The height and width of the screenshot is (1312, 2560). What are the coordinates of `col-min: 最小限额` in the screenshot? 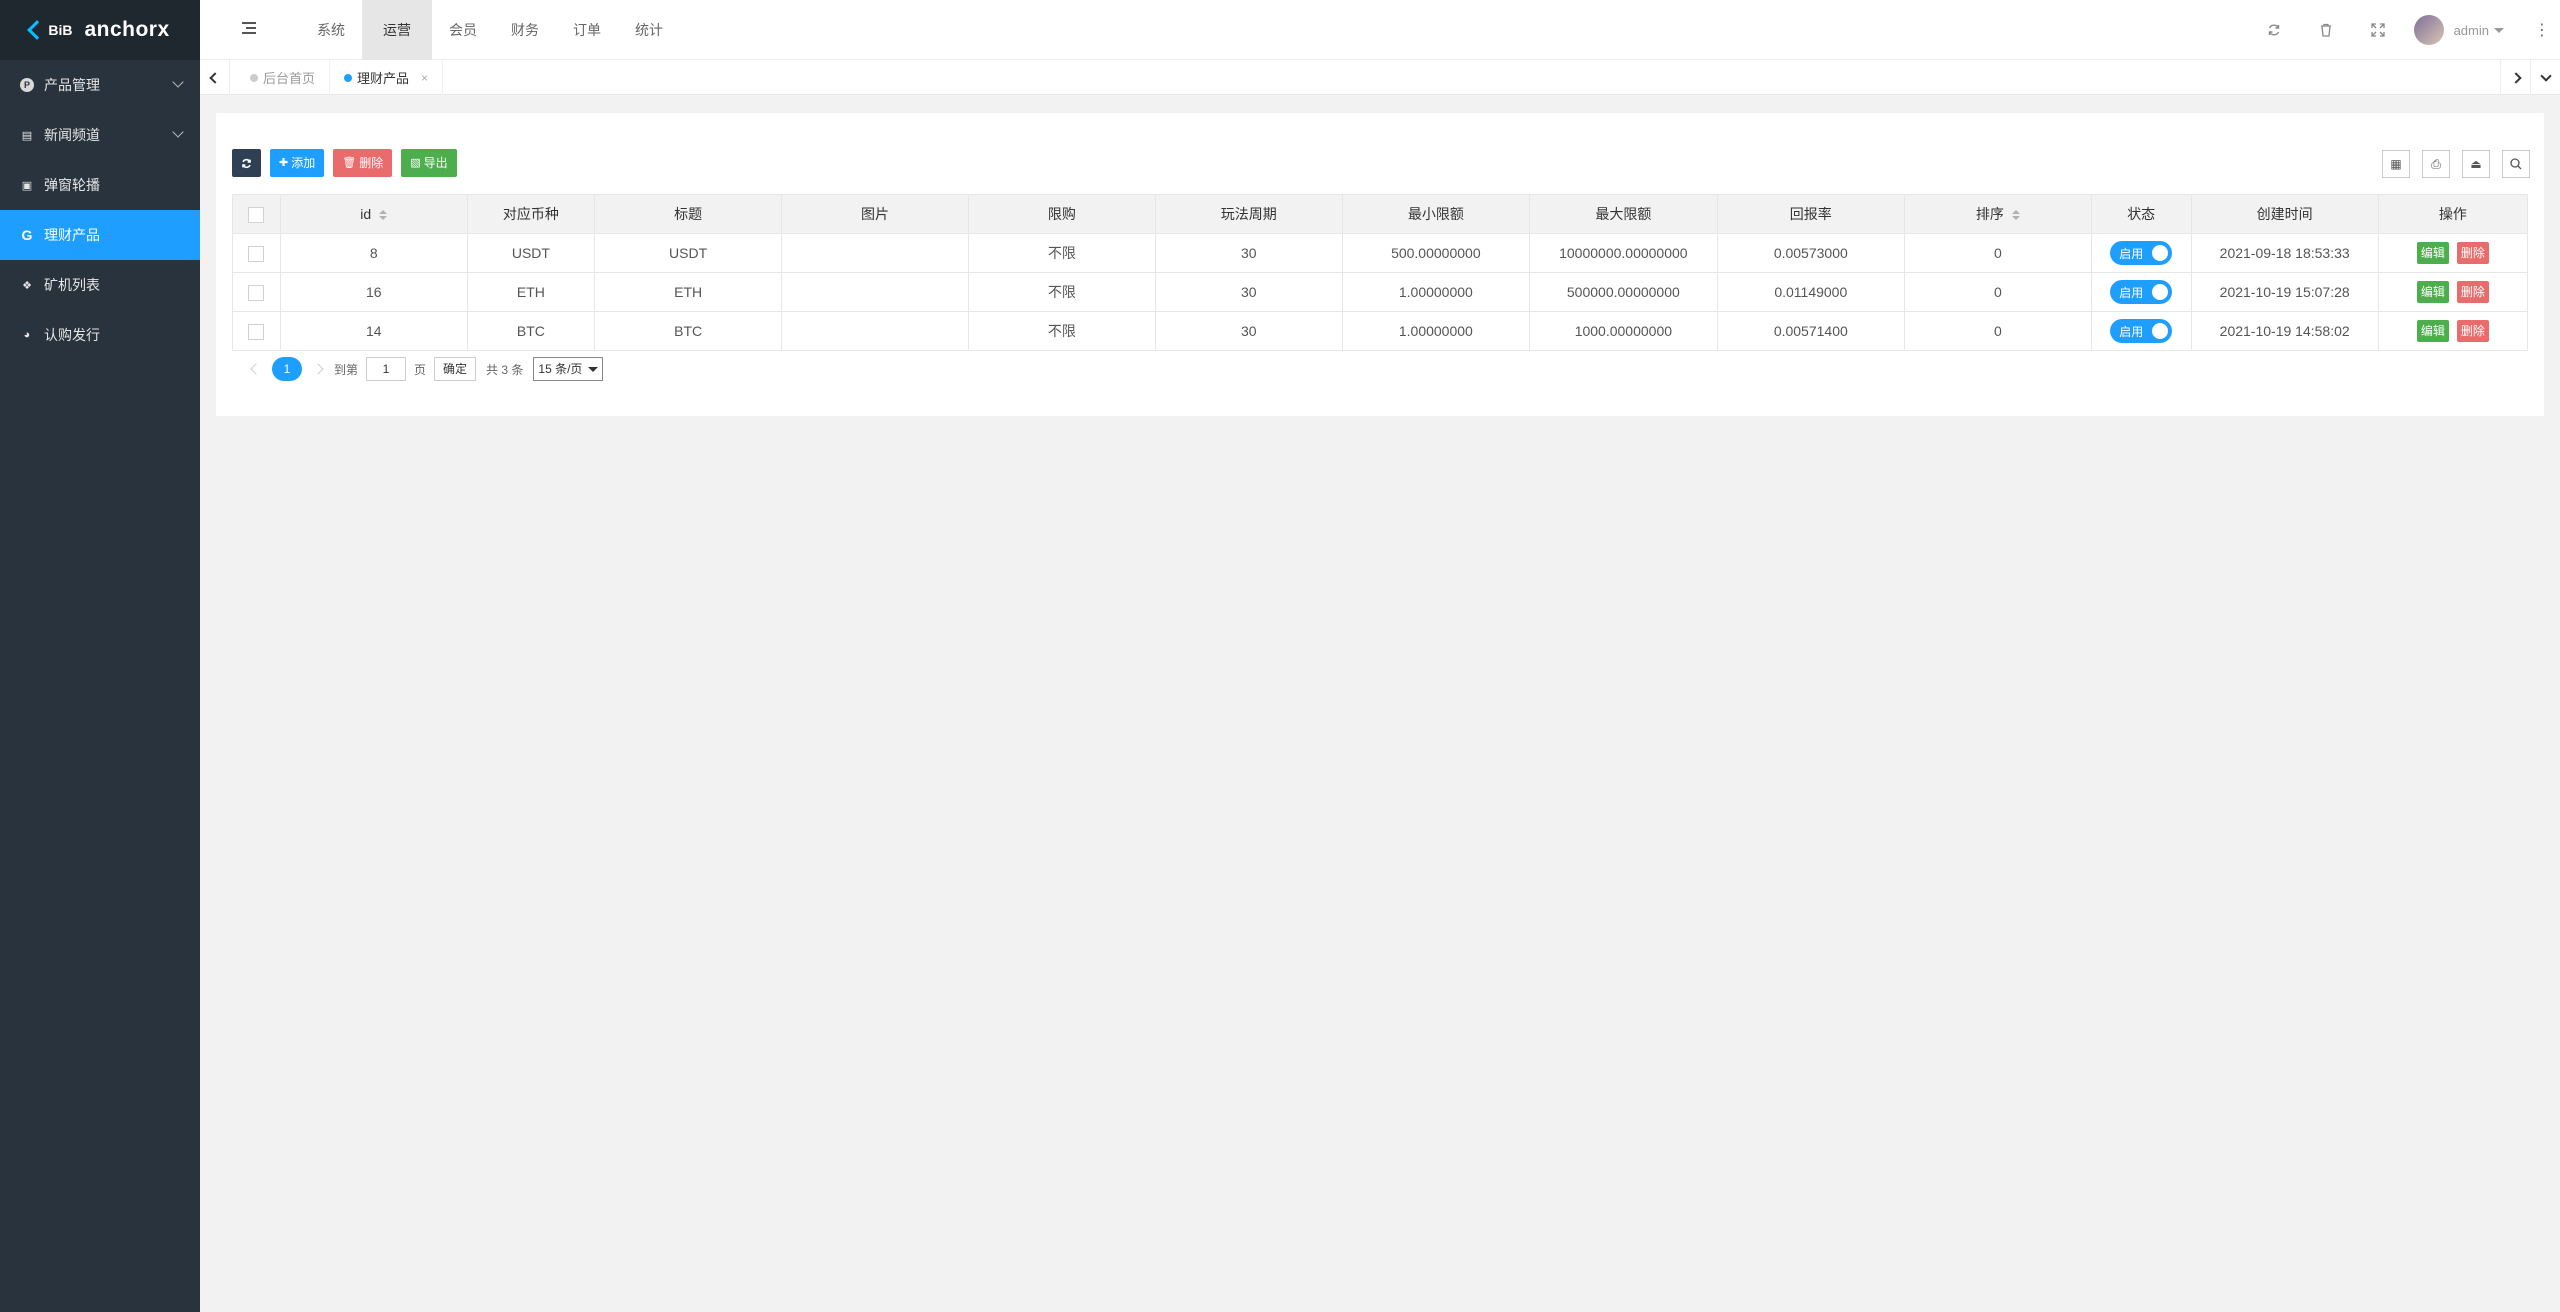 It's located at (1436, 214).